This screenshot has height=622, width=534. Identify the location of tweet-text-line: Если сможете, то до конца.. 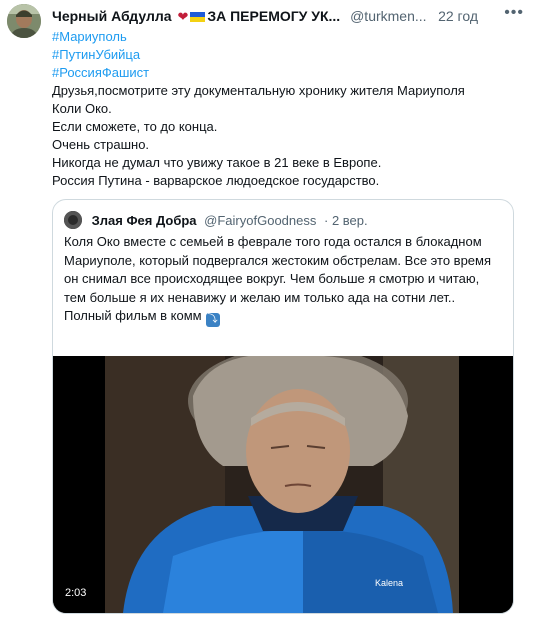
(135, 126).